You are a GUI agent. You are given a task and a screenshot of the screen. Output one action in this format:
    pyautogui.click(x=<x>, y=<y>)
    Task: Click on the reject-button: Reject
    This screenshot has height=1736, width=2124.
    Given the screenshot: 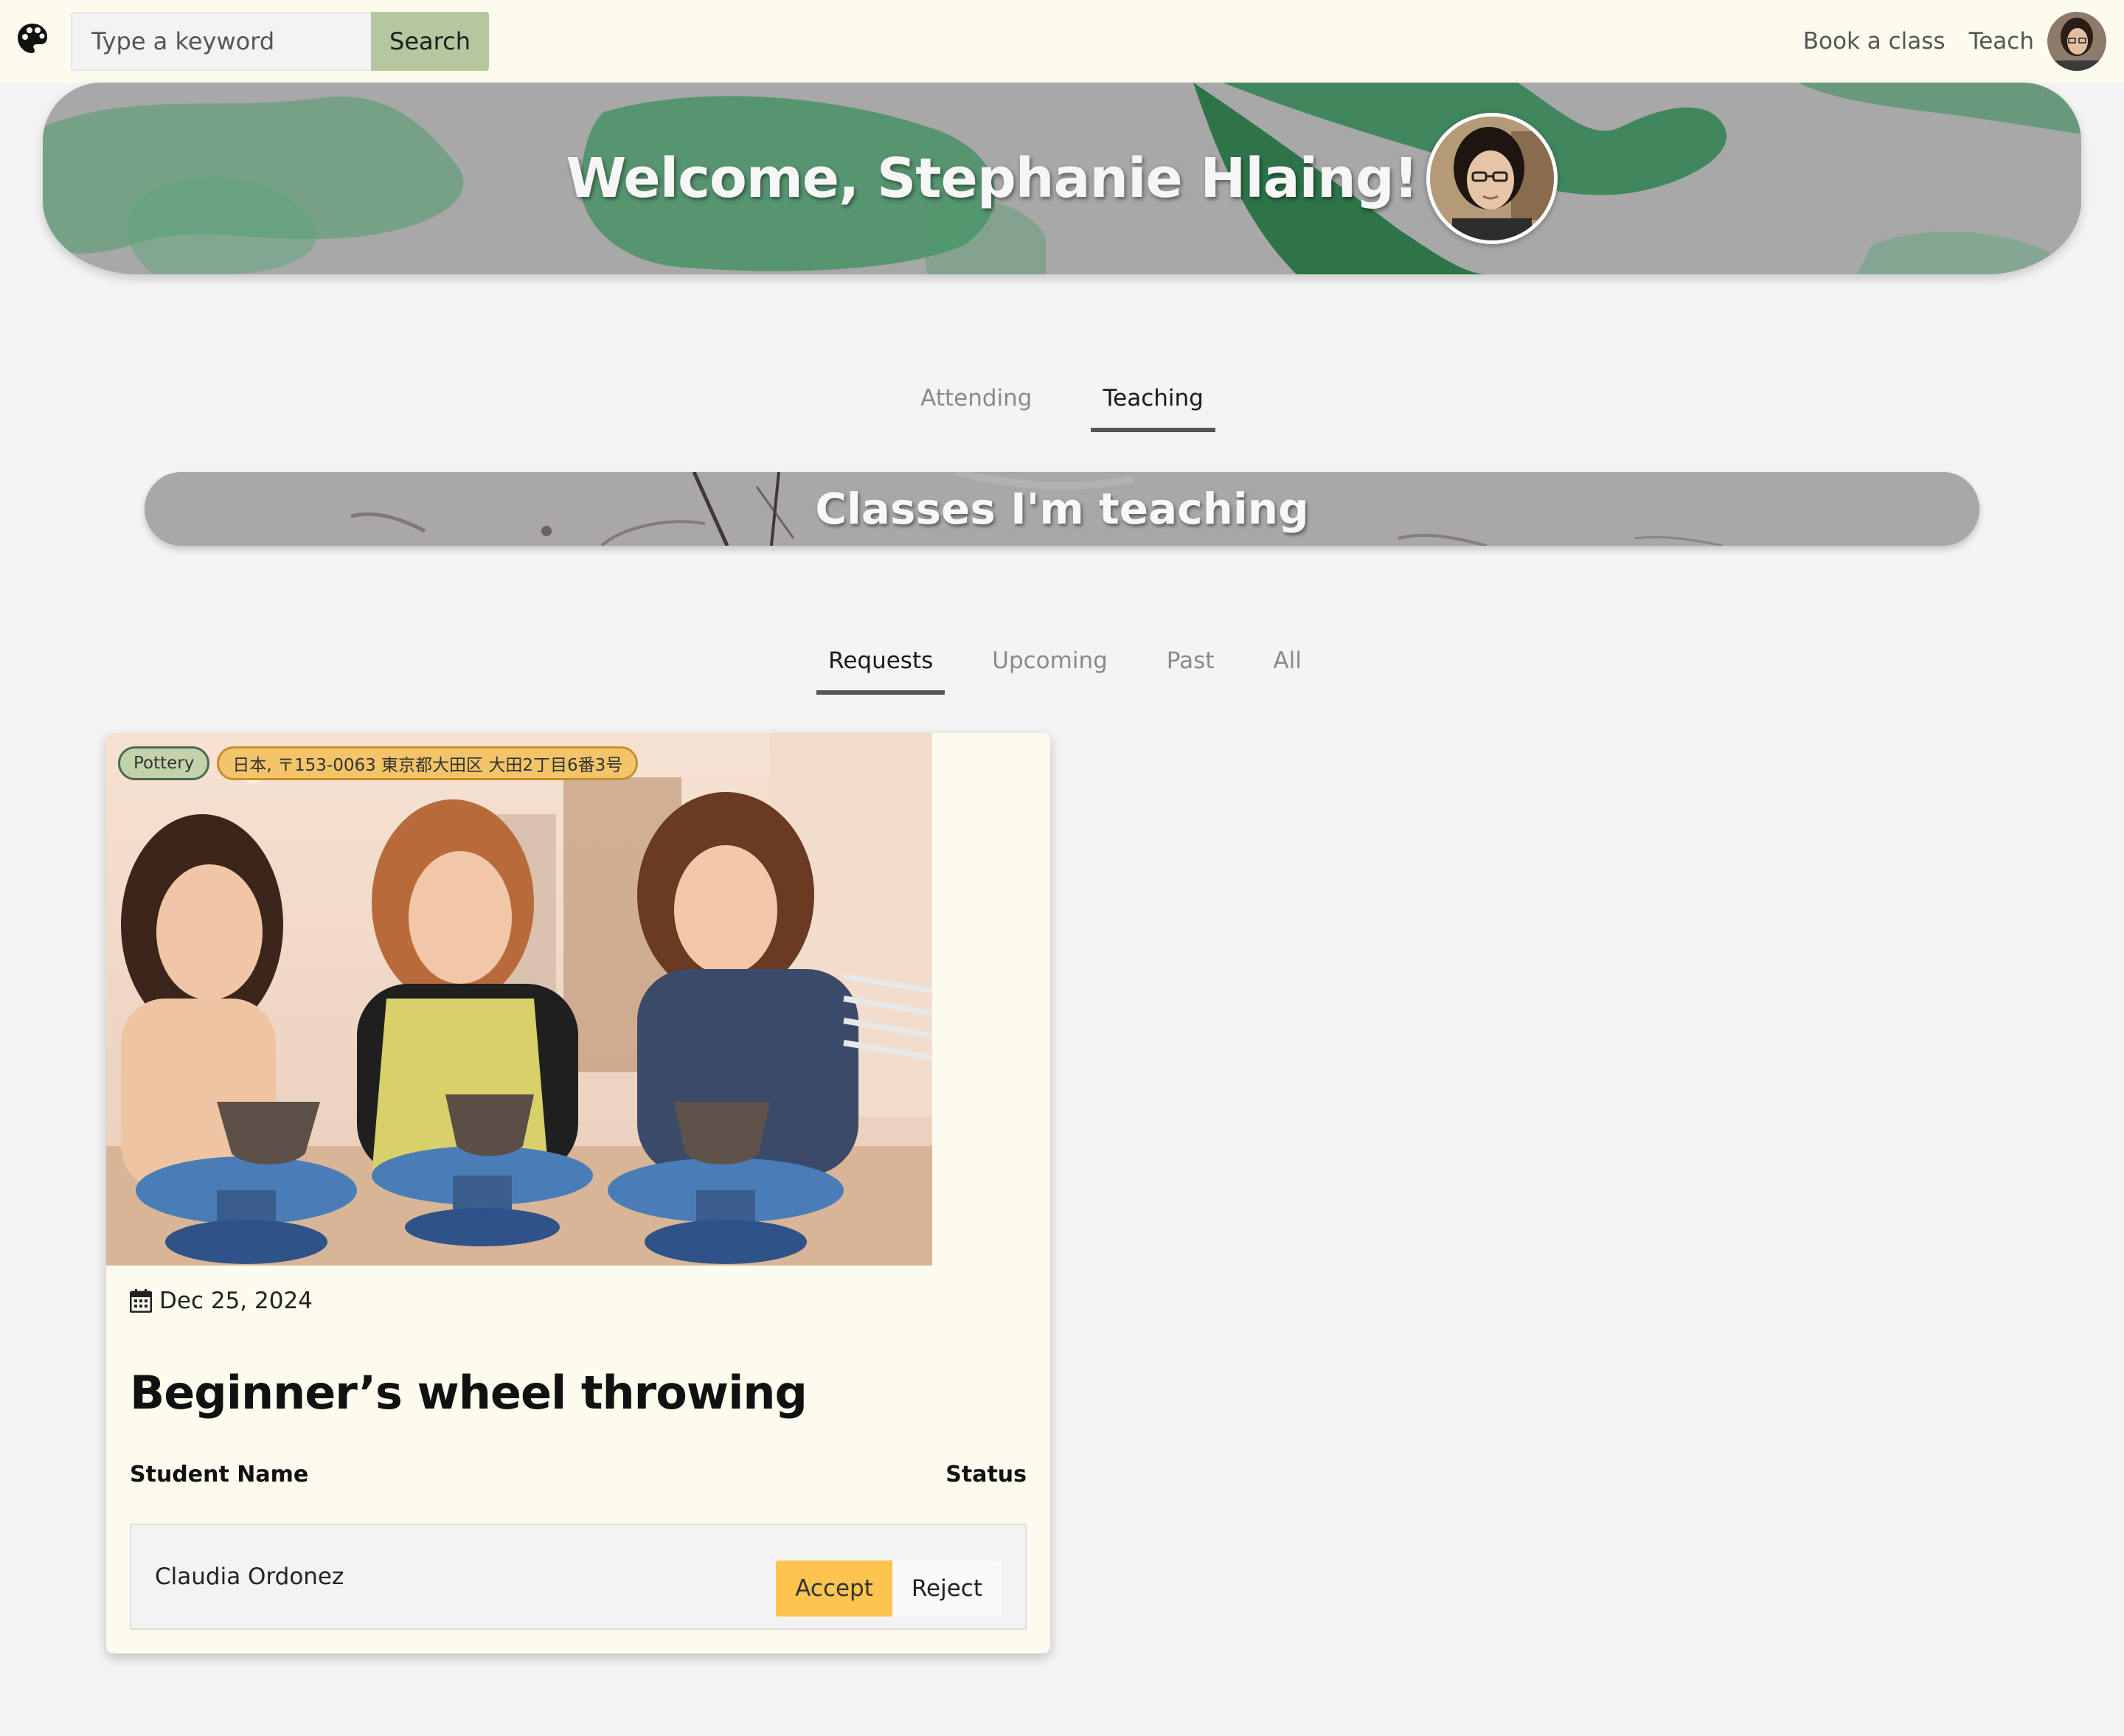 What is the action you would take?
    pyautogui.click(x=947, y=1589)
    